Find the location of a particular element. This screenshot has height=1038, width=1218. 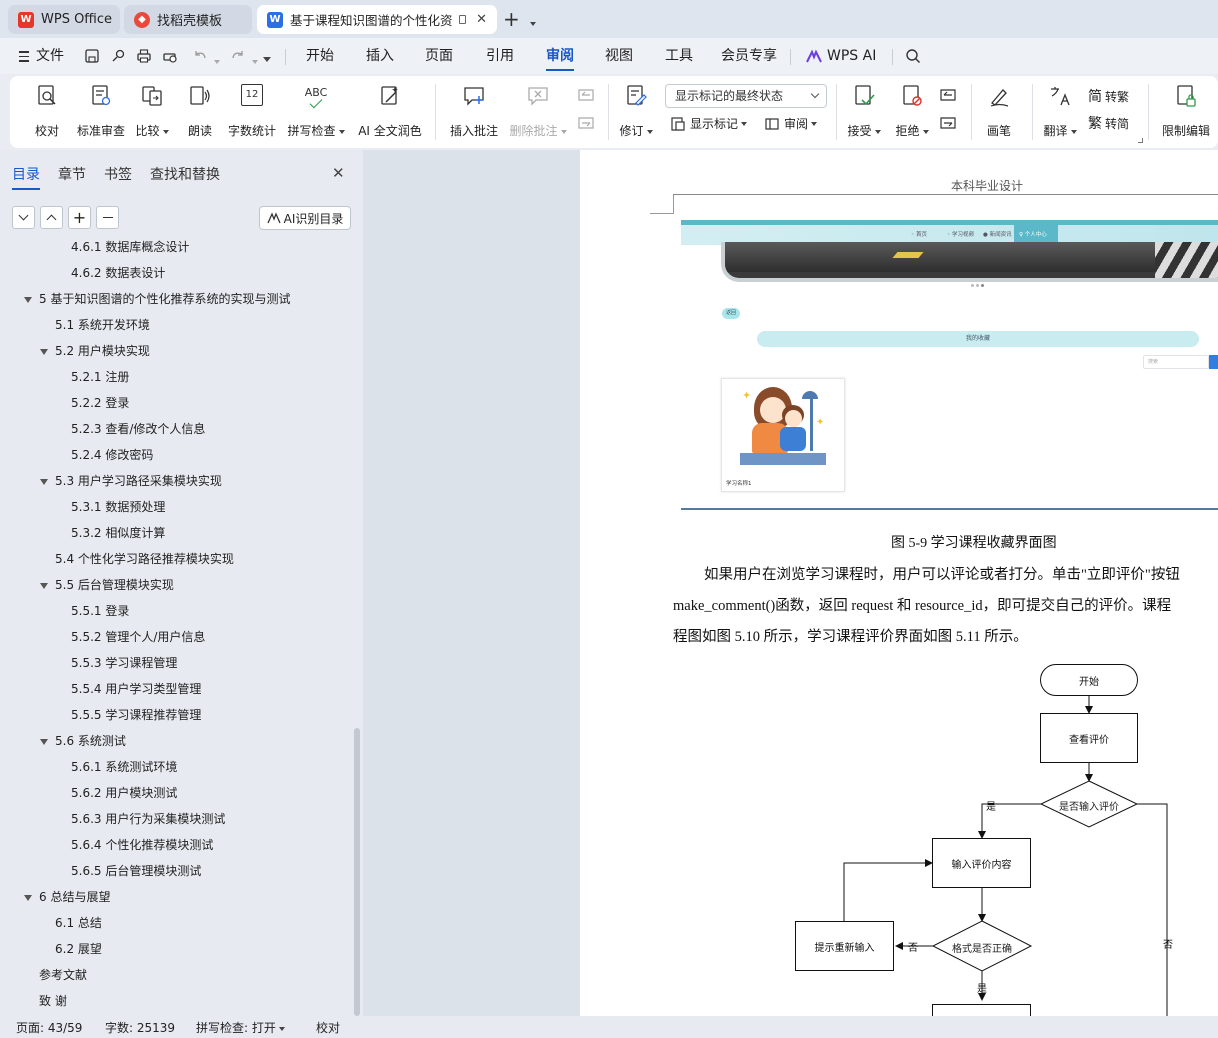

toc-item: 5.5.5 学习课程推荐管理 is located at coordinates (128, 715).